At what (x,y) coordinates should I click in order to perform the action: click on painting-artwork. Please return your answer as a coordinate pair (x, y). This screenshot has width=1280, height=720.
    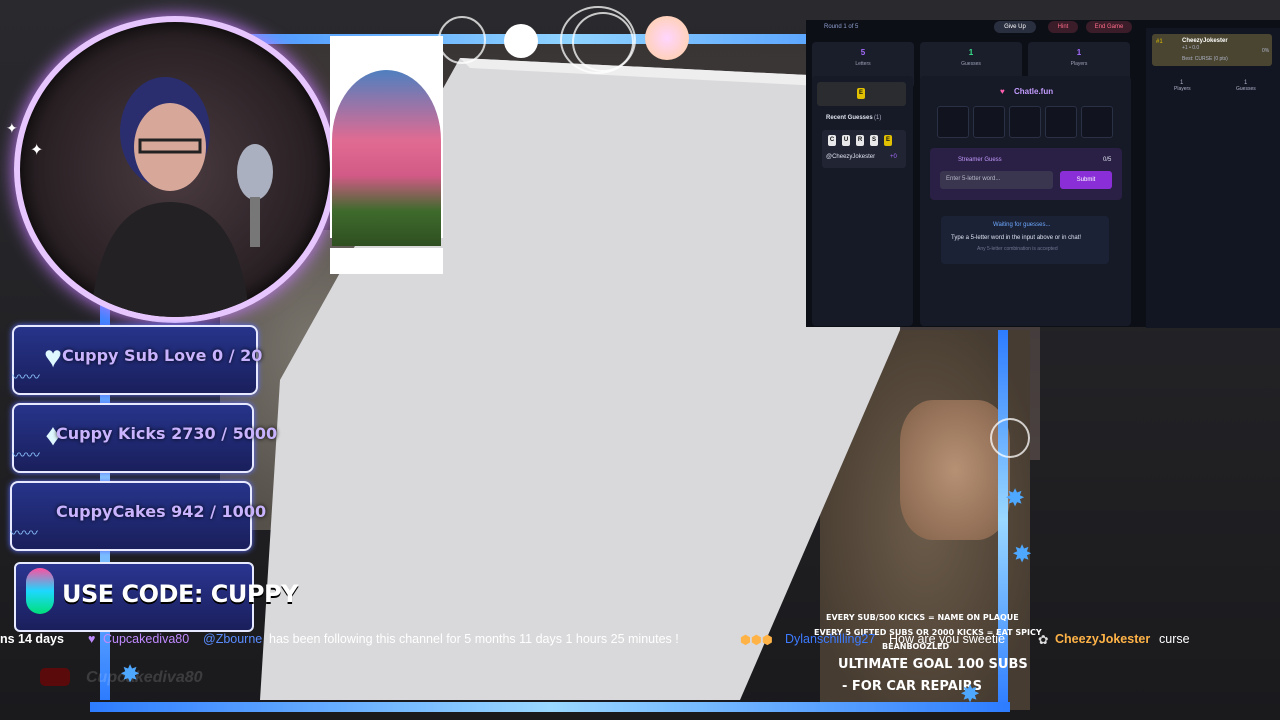
    Looking at the image, I should click on (386, 158).